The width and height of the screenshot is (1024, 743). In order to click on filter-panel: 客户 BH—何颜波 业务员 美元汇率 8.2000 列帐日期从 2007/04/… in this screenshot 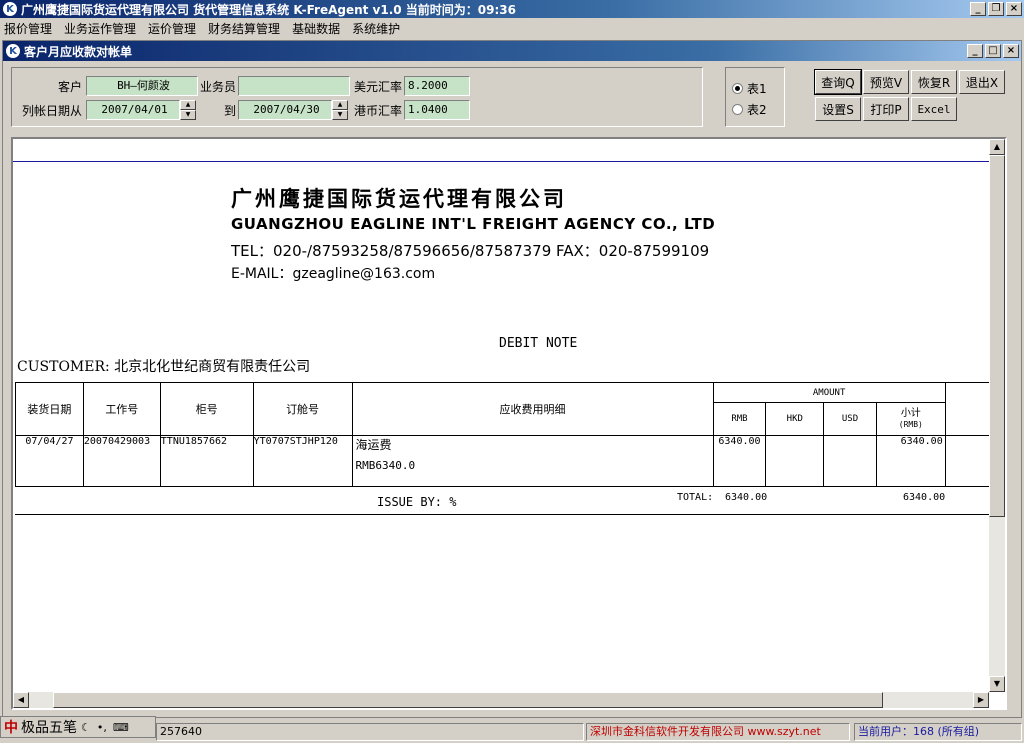, I will do `click(357, 97)`.